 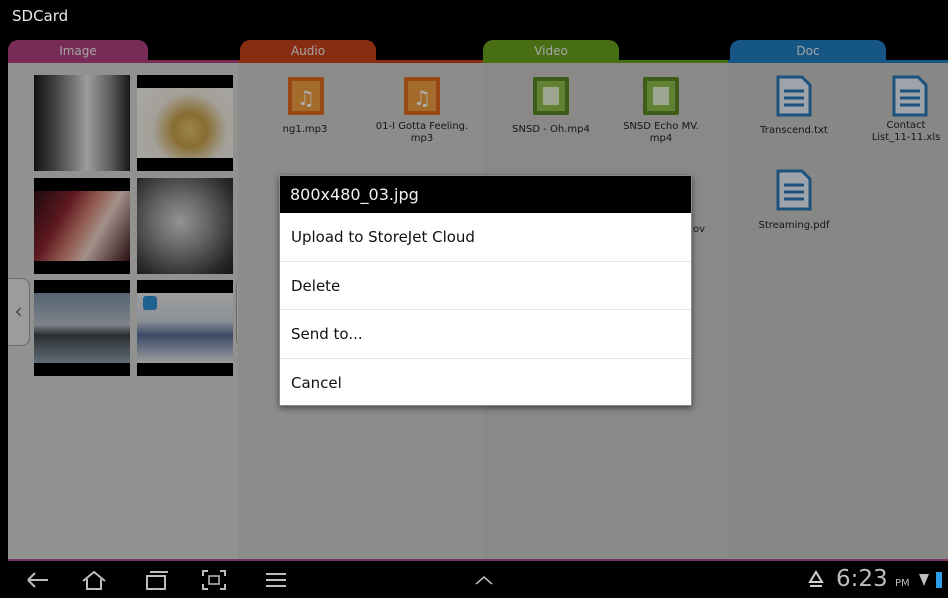 What do you see at coordinates (484, 580) in the screenshot?
I see `chevron-up-icon` at bounding box center [484, 580].